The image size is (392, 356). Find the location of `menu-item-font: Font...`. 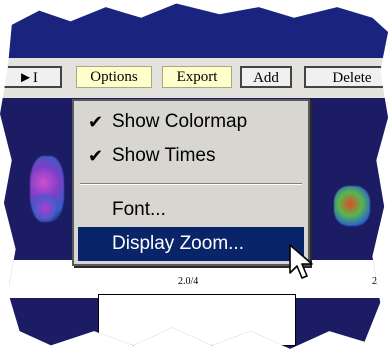

menu-item-font: Font... is located at coordinates (191, 210).